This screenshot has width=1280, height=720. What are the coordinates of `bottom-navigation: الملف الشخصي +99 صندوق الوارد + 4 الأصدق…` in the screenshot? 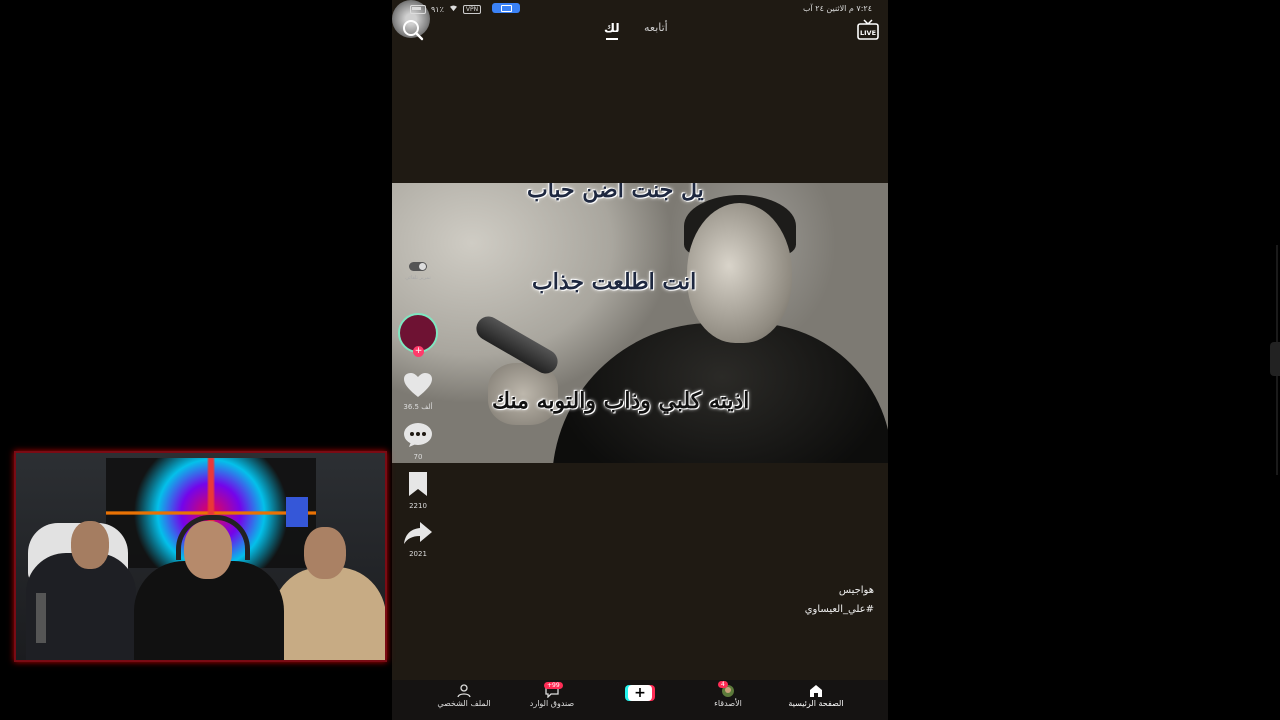 It's located at (640, 700).